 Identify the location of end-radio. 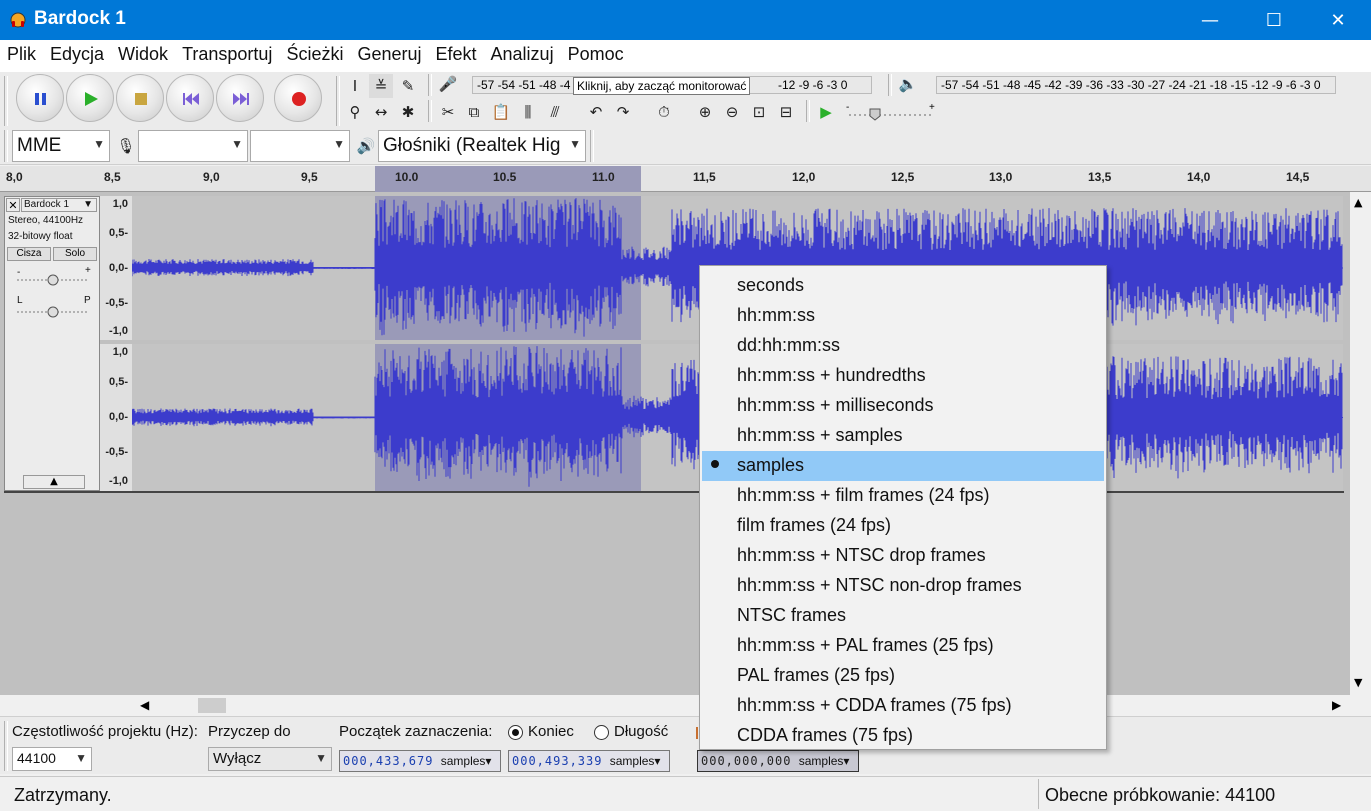
(515, 732).